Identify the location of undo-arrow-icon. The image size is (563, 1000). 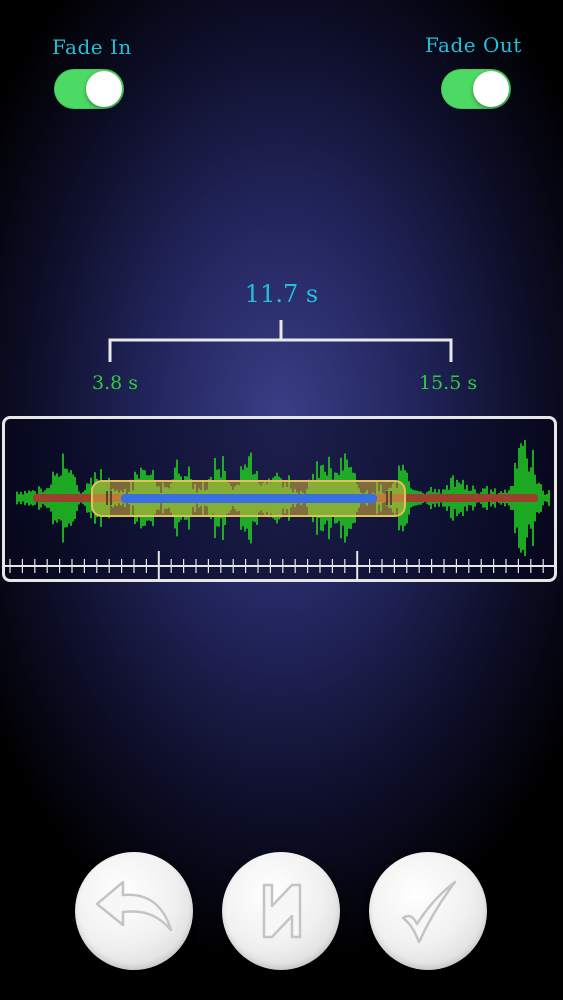
(134, 906).